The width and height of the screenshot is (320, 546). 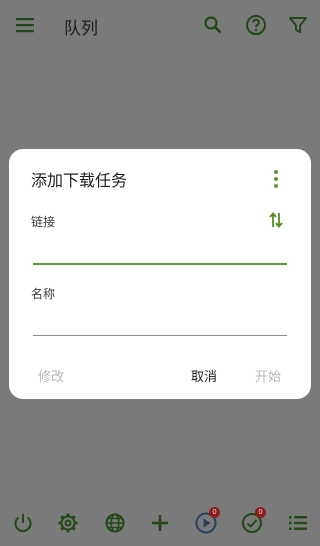 I want to click on more-options-icon, so click(x=276, y=179).